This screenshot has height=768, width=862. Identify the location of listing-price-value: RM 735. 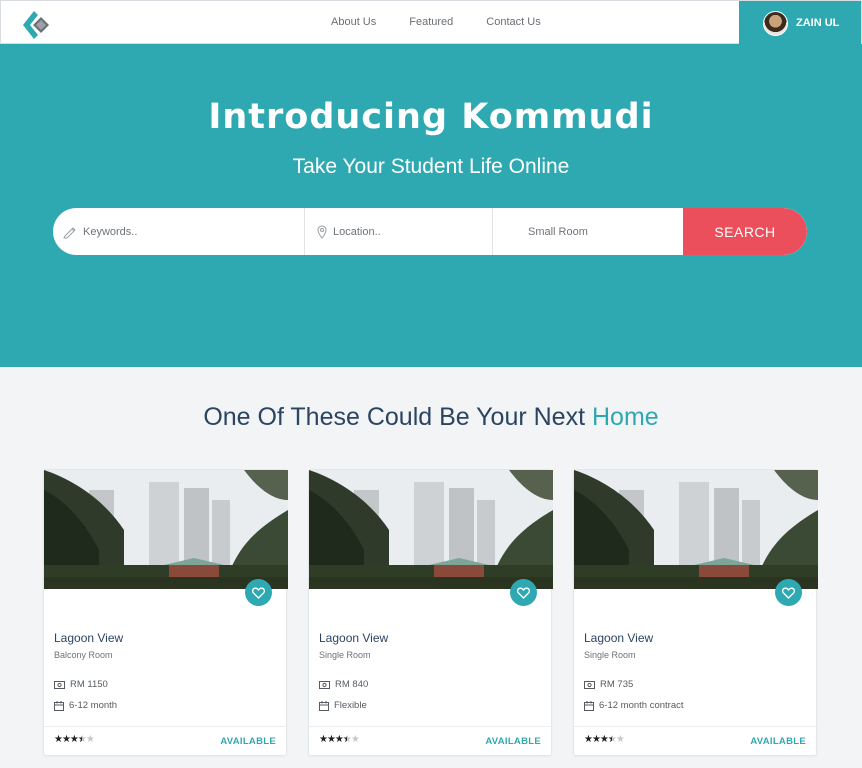
(617, 684).